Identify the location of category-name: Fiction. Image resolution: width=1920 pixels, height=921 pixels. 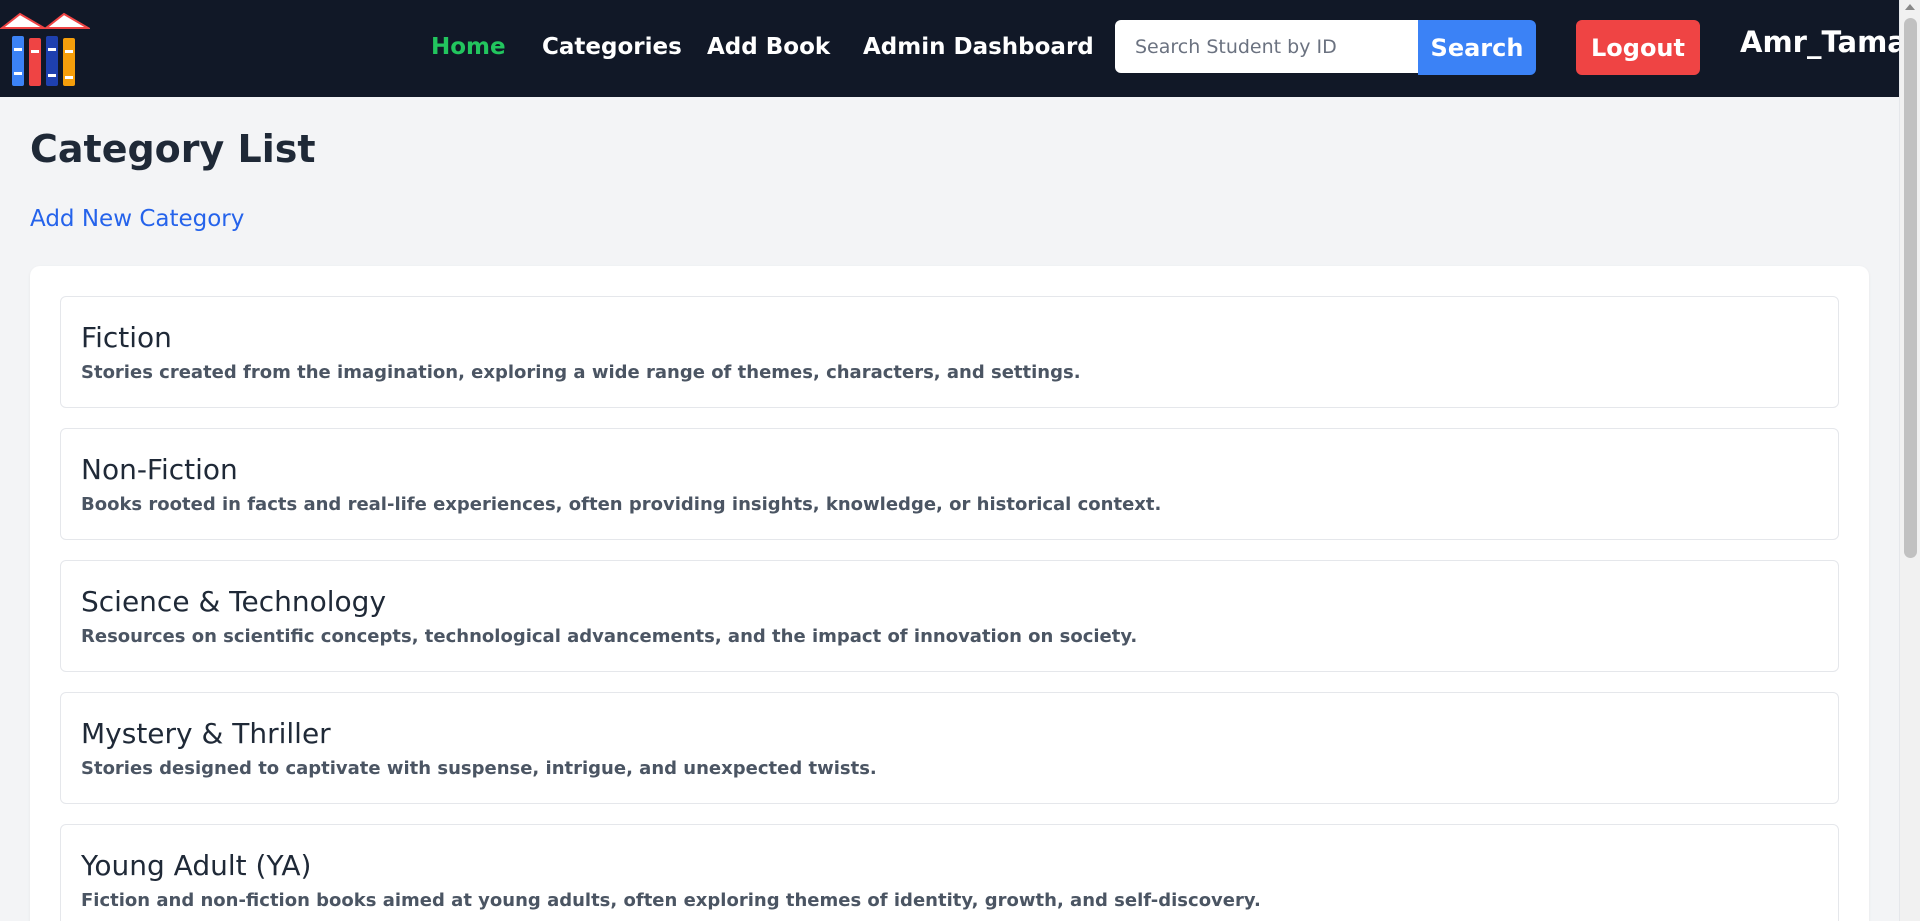
(126, 337).